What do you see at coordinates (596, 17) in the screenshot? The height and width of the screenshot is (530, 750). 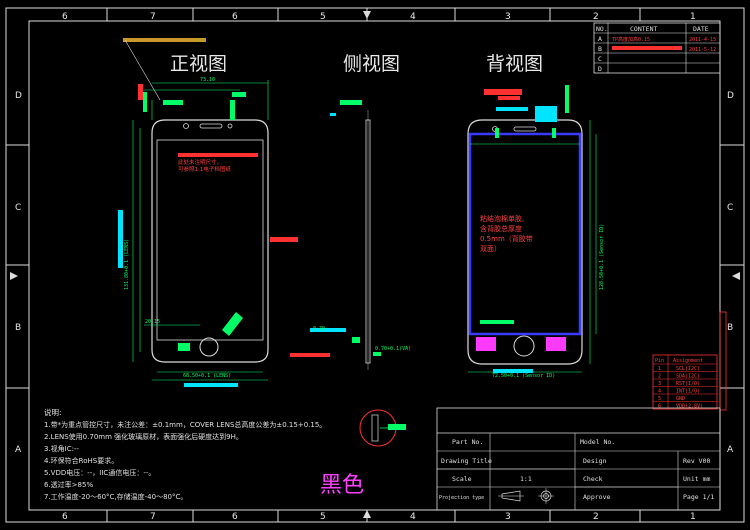 I see `zone-label-top: 2` at bounding box center [596, 17].